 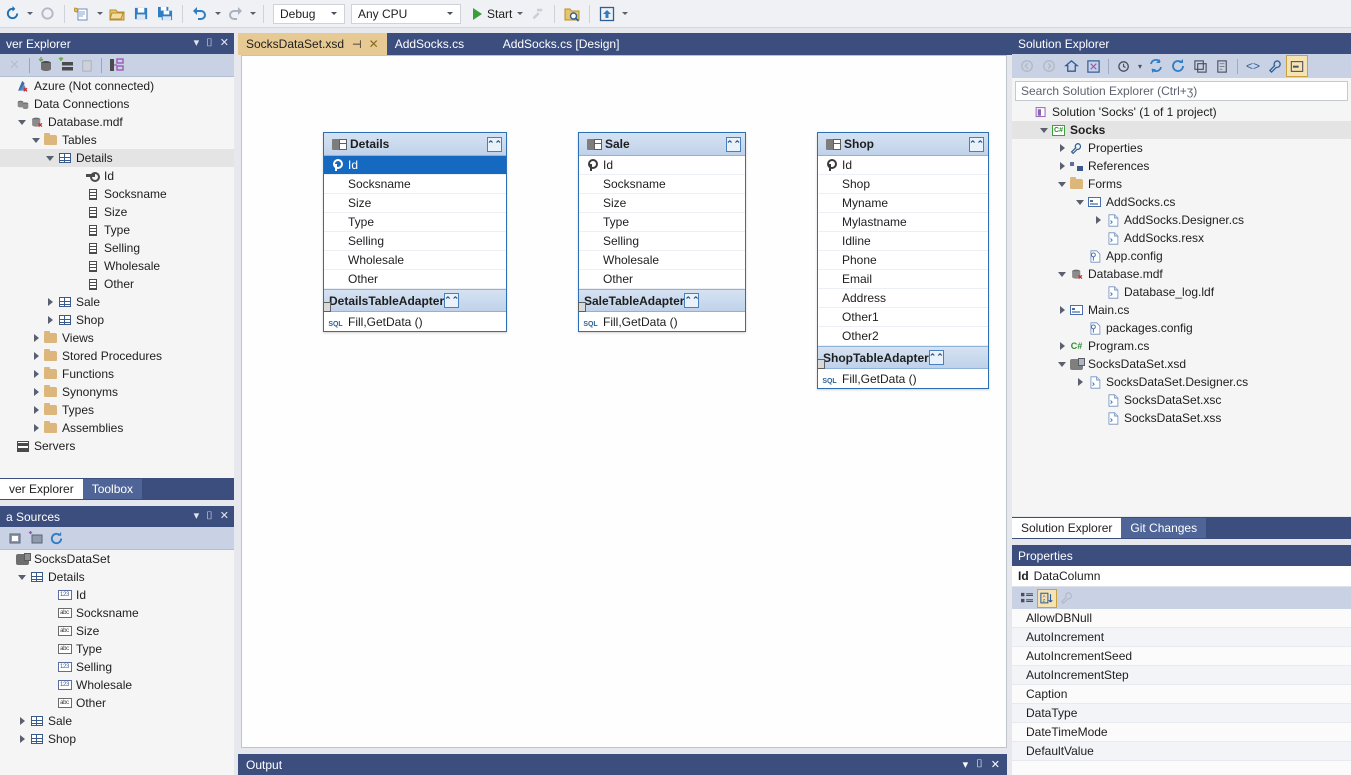 I want to click on tree-item: Database.mdf, so click(x=117, y=122).